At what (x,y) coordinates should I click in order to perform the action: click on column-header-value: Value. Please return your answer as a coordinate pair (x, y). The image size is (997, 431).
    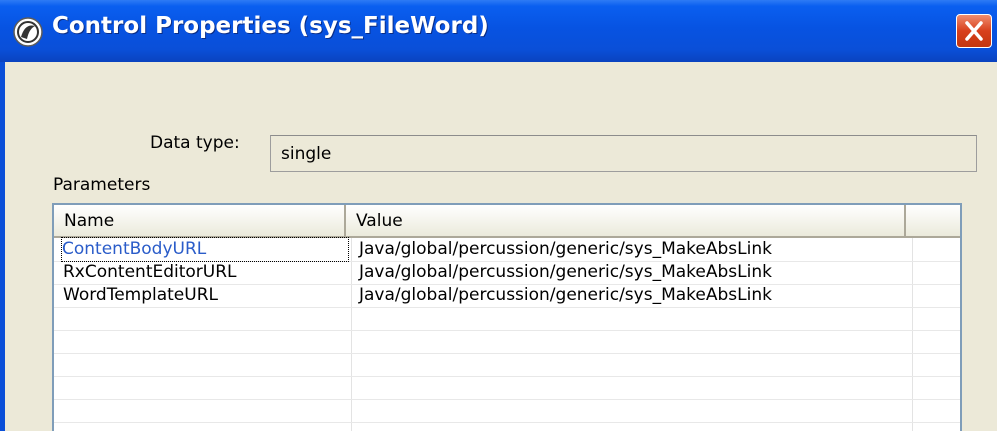
    Looking at the image, I should click on (626, 221).